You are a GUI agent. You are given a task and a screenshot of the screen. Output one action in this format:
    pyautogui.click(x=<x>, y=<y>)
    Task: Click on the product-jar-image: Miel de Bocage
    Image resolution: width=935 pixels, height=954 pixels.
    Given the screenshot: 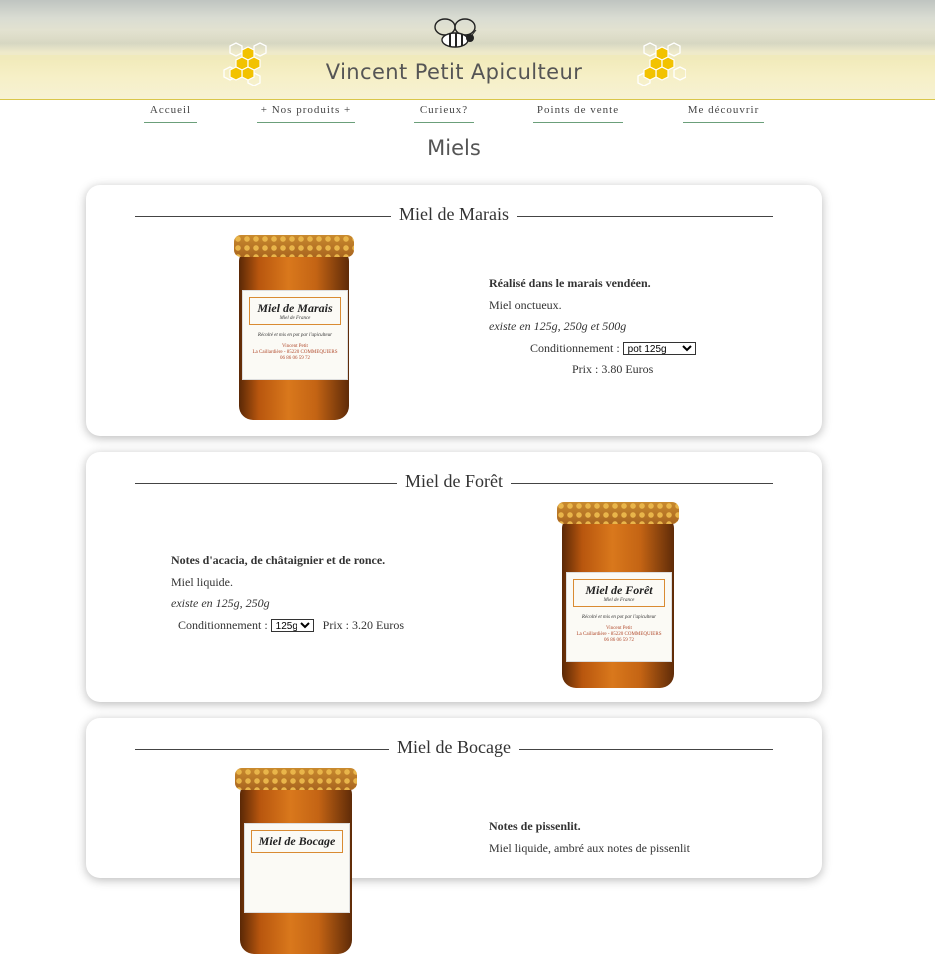 What is the action you would take?
    pyautogui.click(x=296, y=861)
    